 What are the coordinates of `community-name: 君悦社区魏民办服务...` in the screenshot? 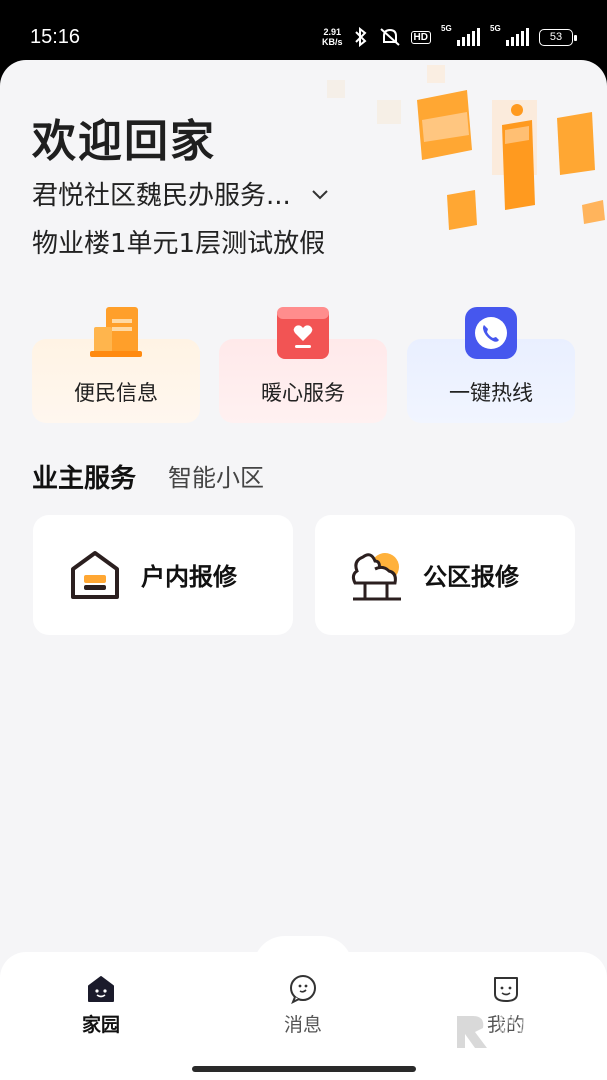 It's located at (161, 196).